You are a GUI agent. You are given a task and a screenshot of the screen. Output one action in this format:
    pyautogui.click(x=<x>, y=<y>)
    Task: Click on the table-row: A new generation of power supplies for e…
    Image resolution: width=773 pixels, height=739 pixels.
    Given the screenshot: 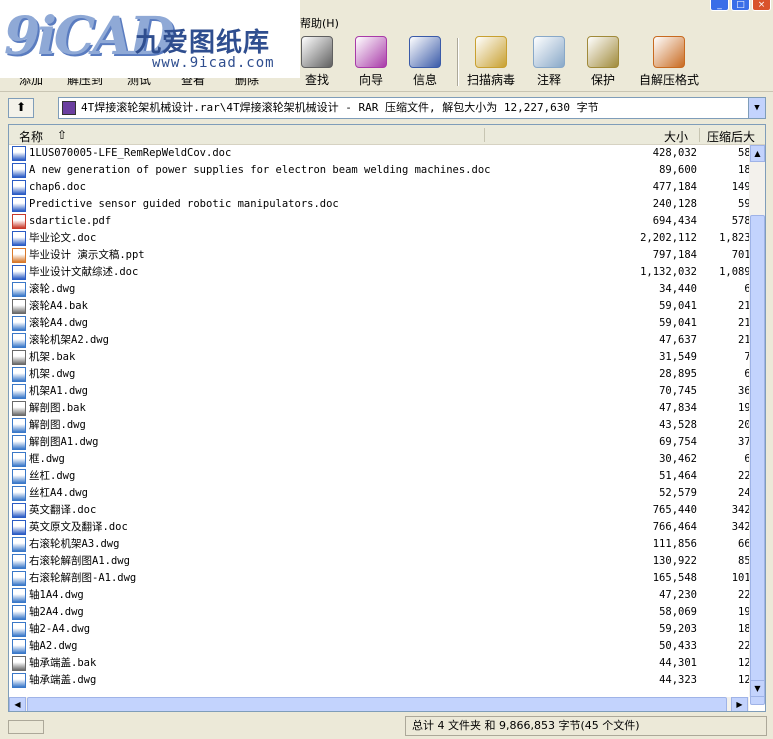 What is the action you would take?
    pyautogui.click(x=379, y=170)
    